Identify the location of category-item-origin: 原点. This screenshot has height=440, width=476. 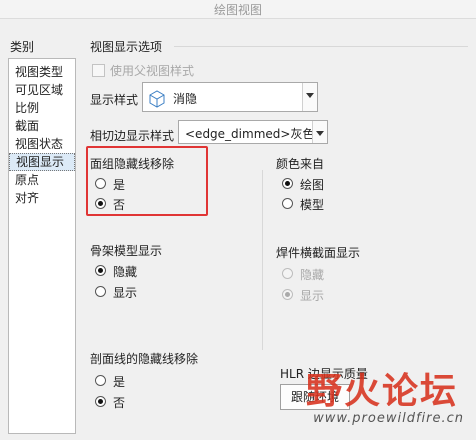
(42, 180).